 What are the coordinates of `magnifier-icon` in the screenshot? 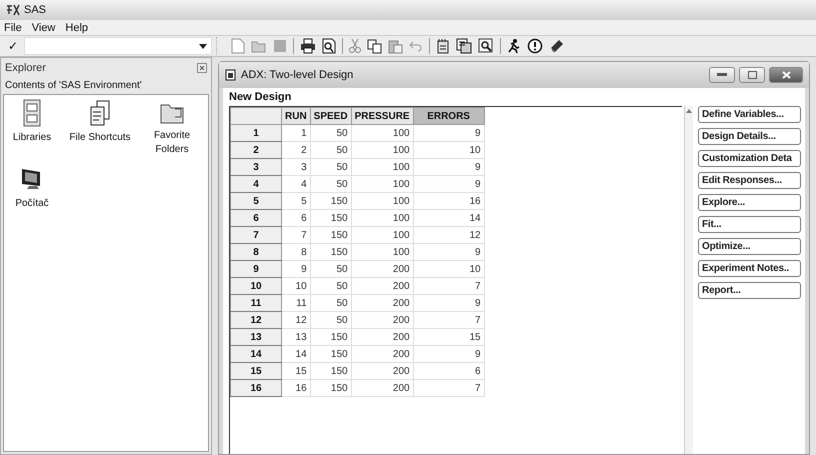 It's located at (486, 46).